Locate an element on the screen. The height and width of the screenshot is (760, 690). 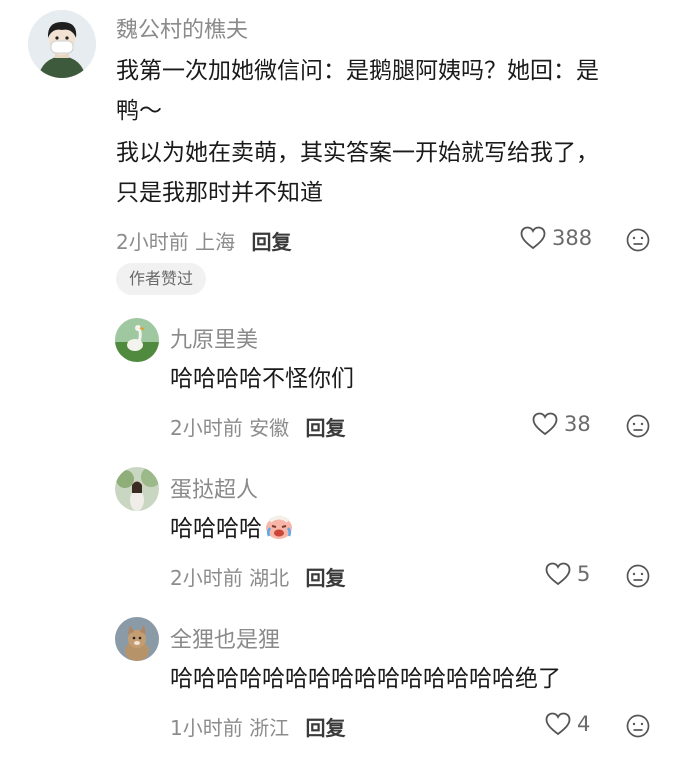
comment-meta: 2小时前 上海 回复 is located at coordinates (203, 240).